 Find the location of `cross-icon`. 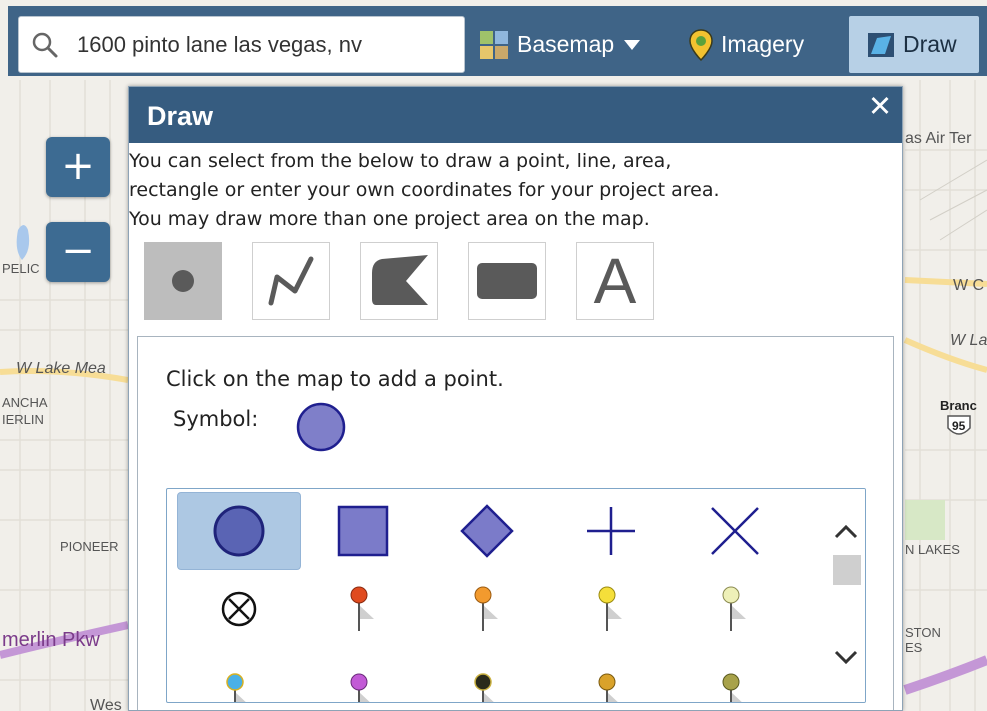

cross-icon is located at coordinates (611, 531).